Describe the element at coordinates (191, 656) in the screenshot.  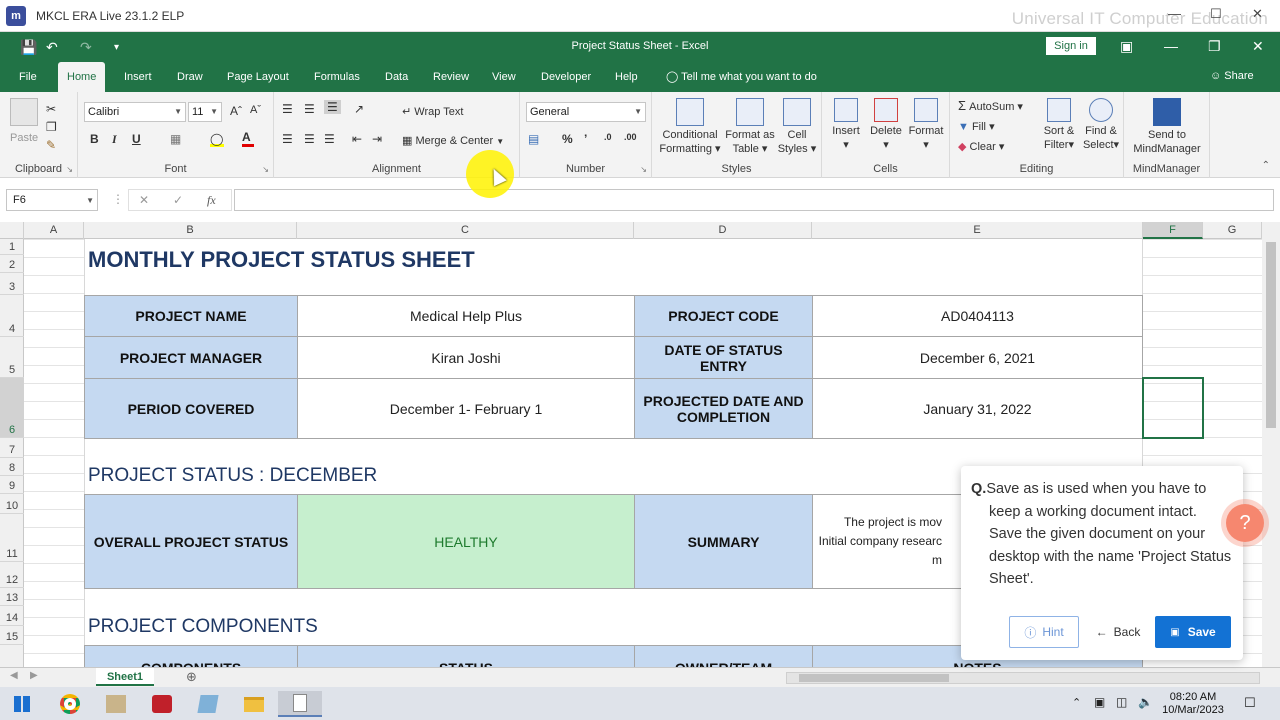
I see `components-header: COMPONENTS` at that location.